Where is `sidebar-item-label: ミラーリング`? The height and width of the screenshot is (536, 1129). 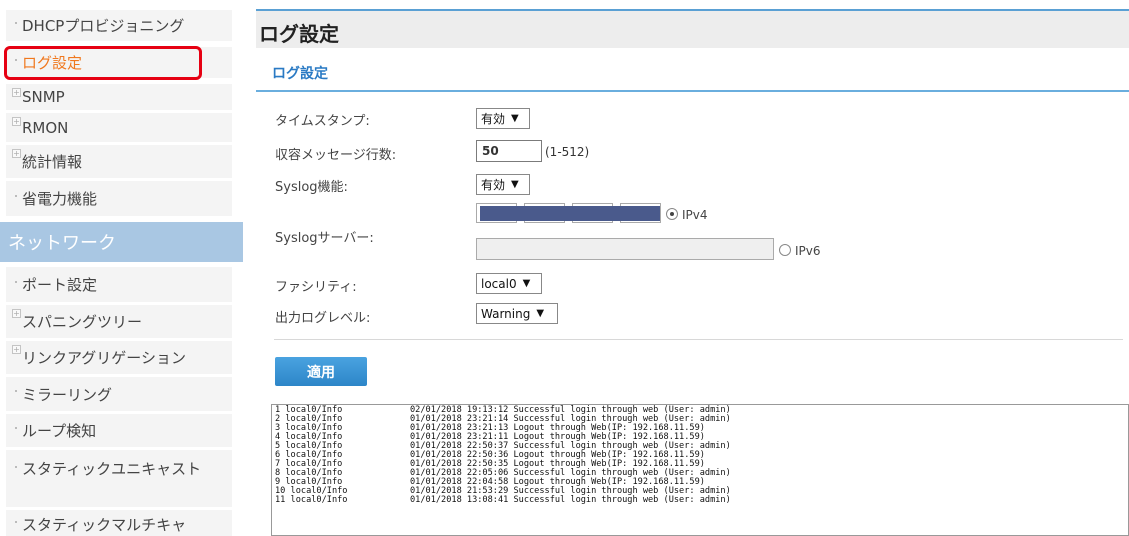
sidebar-item-label: ミラーリング is located at coordinates (67, 394).